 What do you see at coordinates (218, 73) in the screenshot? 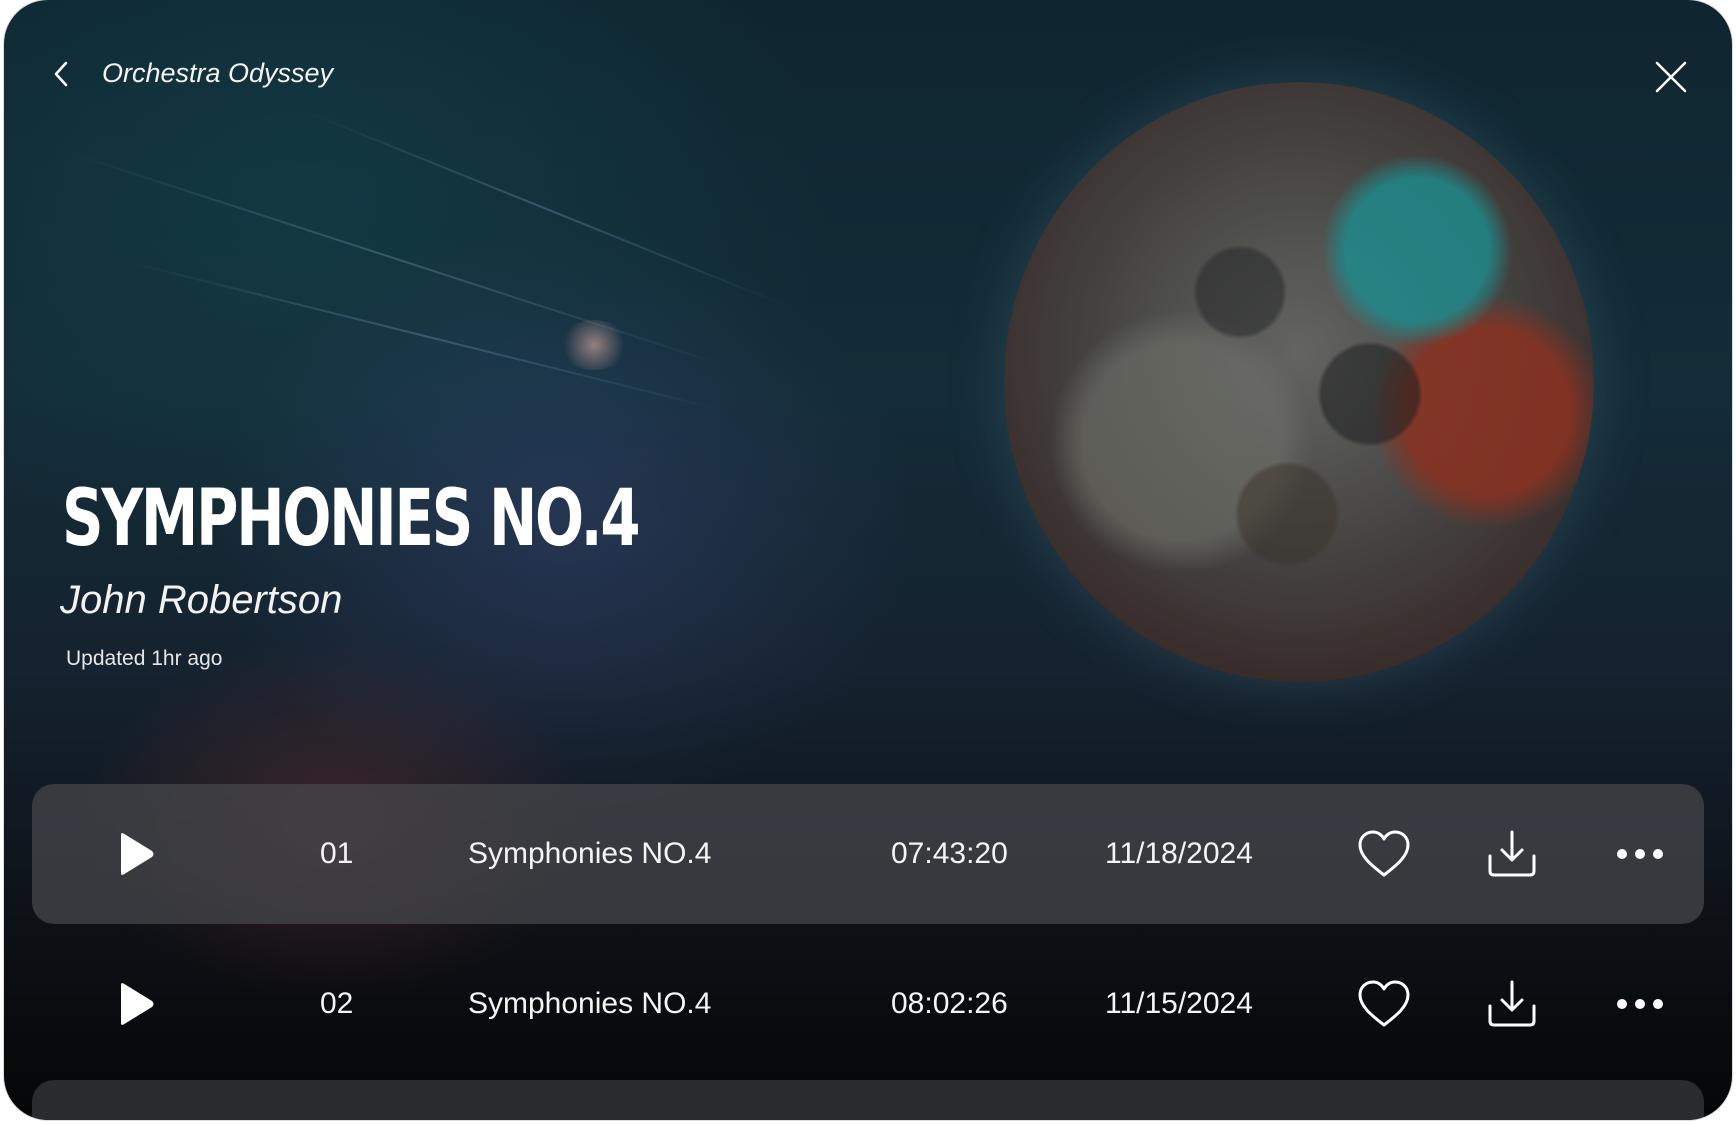
I see `app-title: Orchestra Odyssey` at bounding box center [218, 73].